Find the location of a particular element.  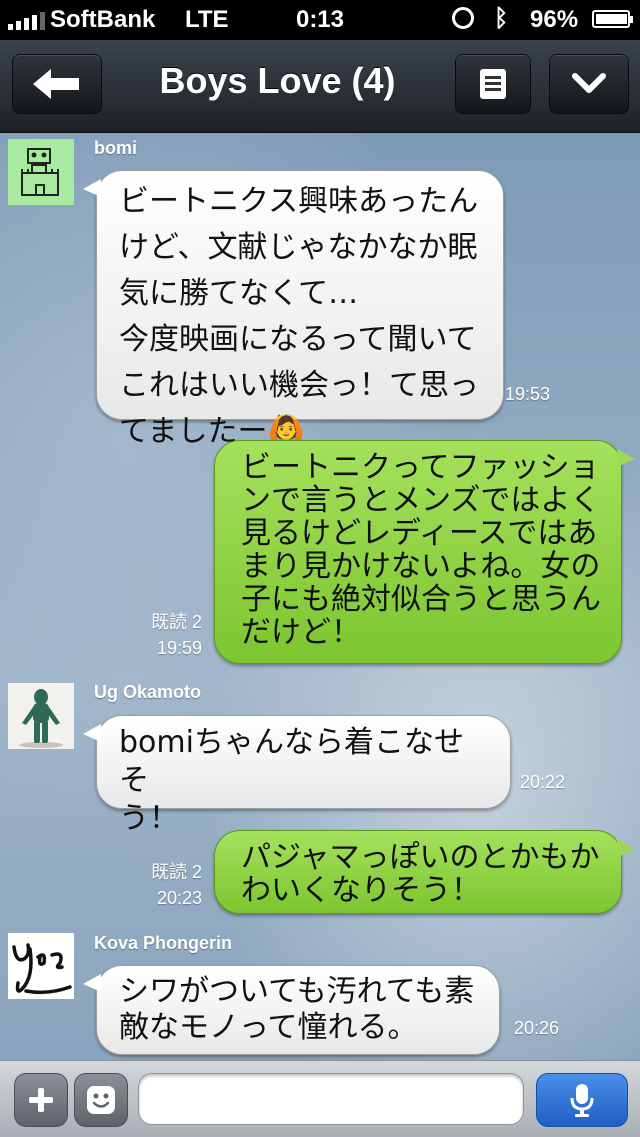

arrow-left-icon is located at coordinates (56, 84).